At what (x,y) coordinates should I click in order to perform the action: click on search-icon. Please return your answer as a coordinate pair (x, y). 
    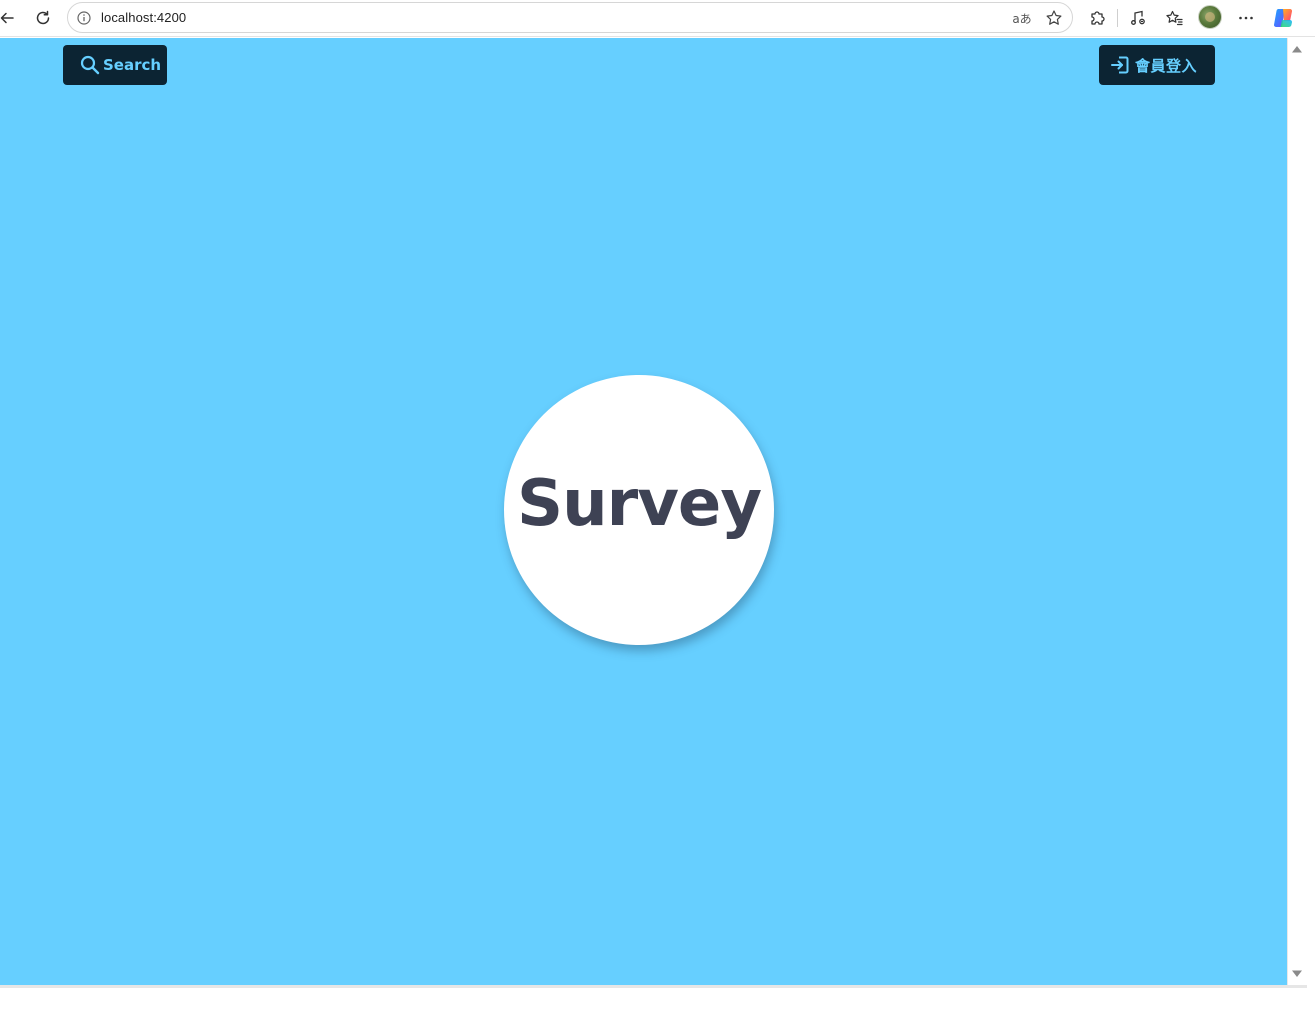
    Looking at the image, I should click on (90, 65).